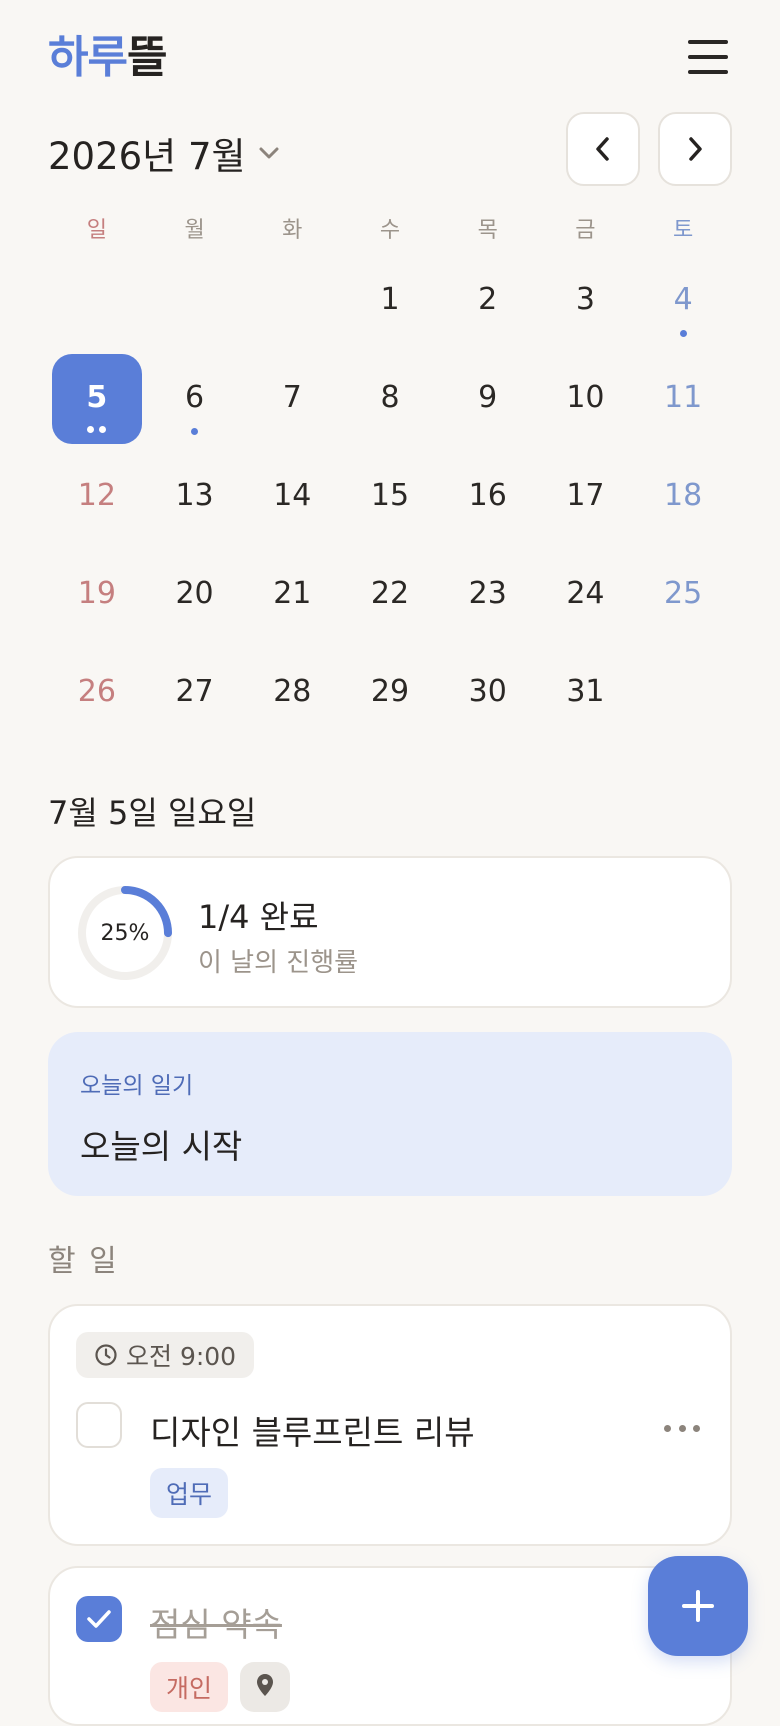 Image resolution: width=780 pixels, height=1726 pixels. Describe the element at coordinates (585, 230) in the screenshot. I see `weekday-fri: 금` at that location.